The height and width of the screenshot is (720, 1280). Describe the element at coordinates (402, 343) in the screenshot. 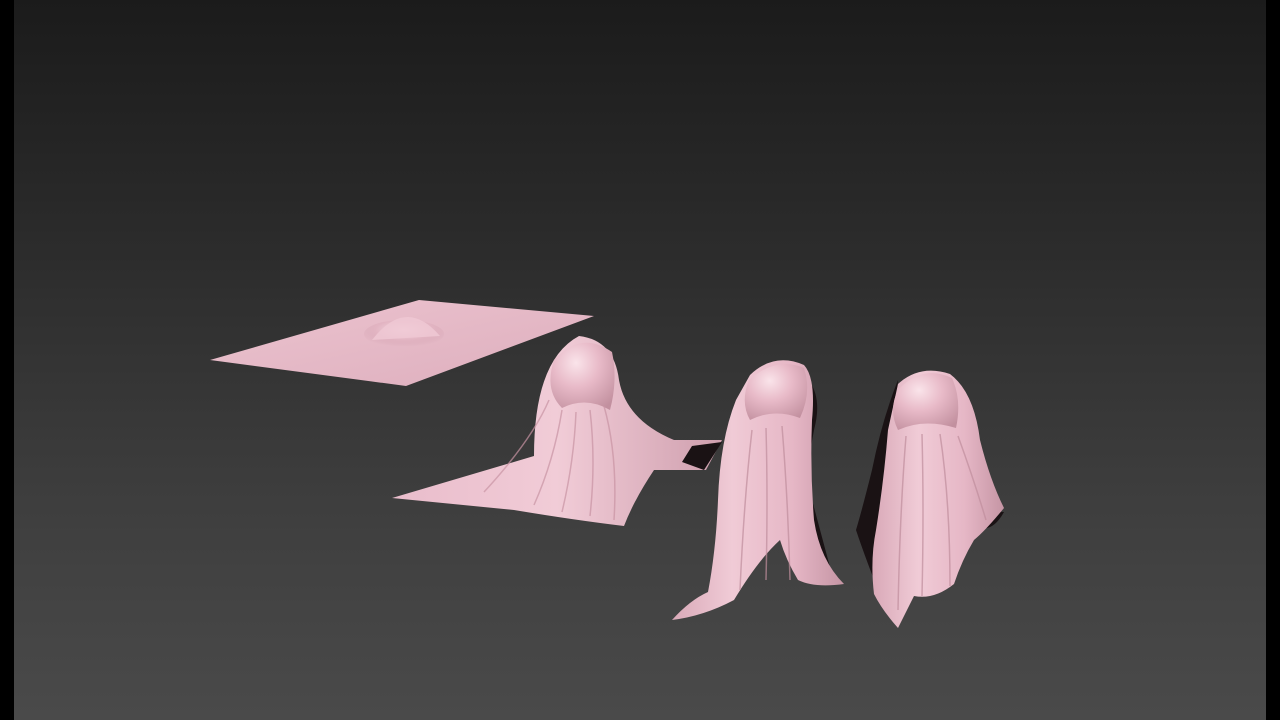

I see `flat-cloth-plane` at that location.